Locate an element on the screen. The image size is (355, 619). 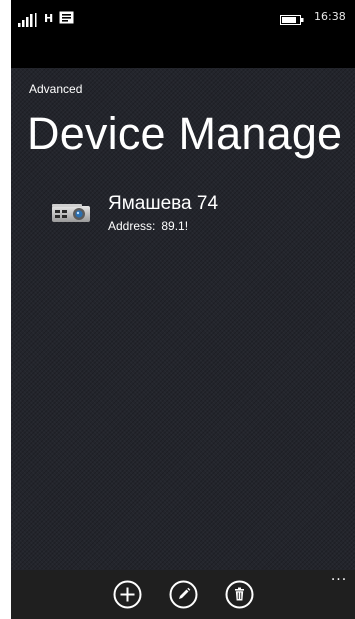
delete-device-button is located at coordinates (239, 594).